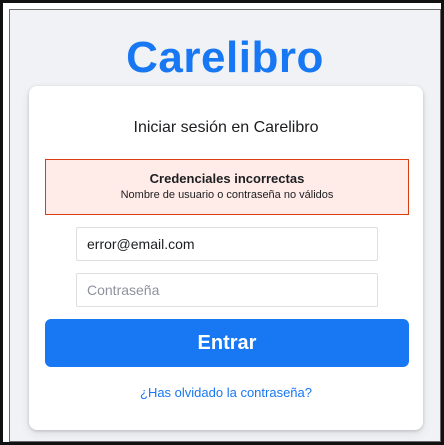 The height and width of the screenshot is (445, 444). I want to click on forgot-password-link: ¿Has olvidado la contraseña?, so click(226, 393).